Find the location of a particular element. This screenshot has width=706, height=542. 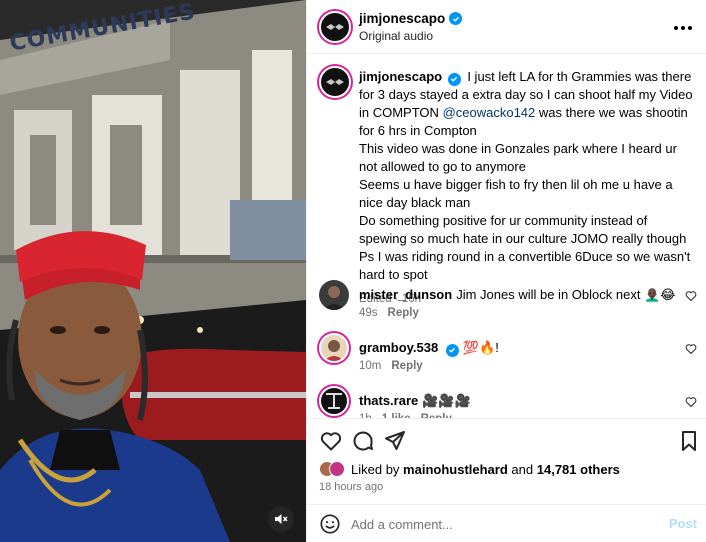

author-username: jimjonescapo is located at coordinates (402, 18).